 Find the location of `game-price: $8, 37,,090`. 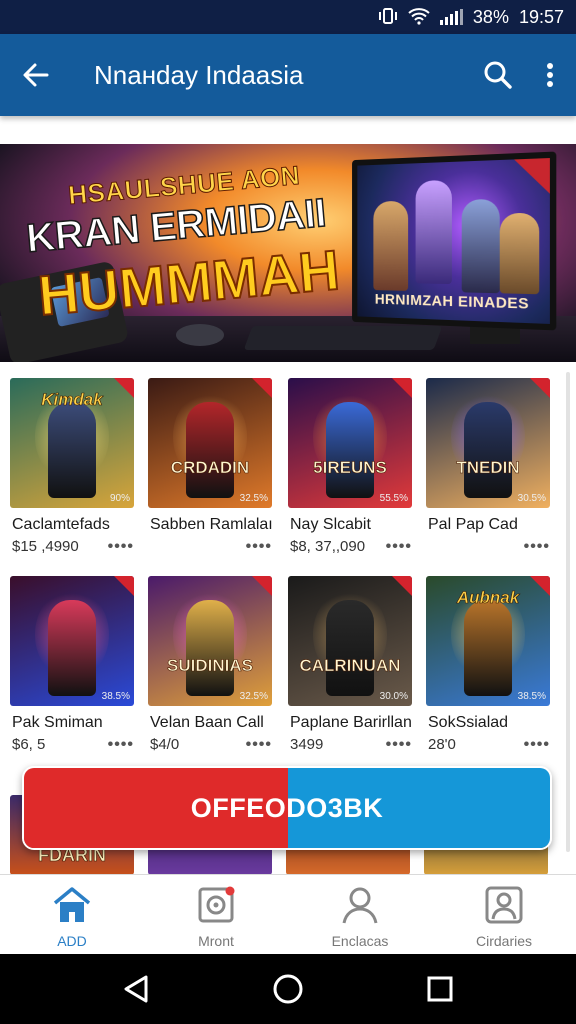

game-price: $8, 37,,090 is located at coordinates (328, 546).